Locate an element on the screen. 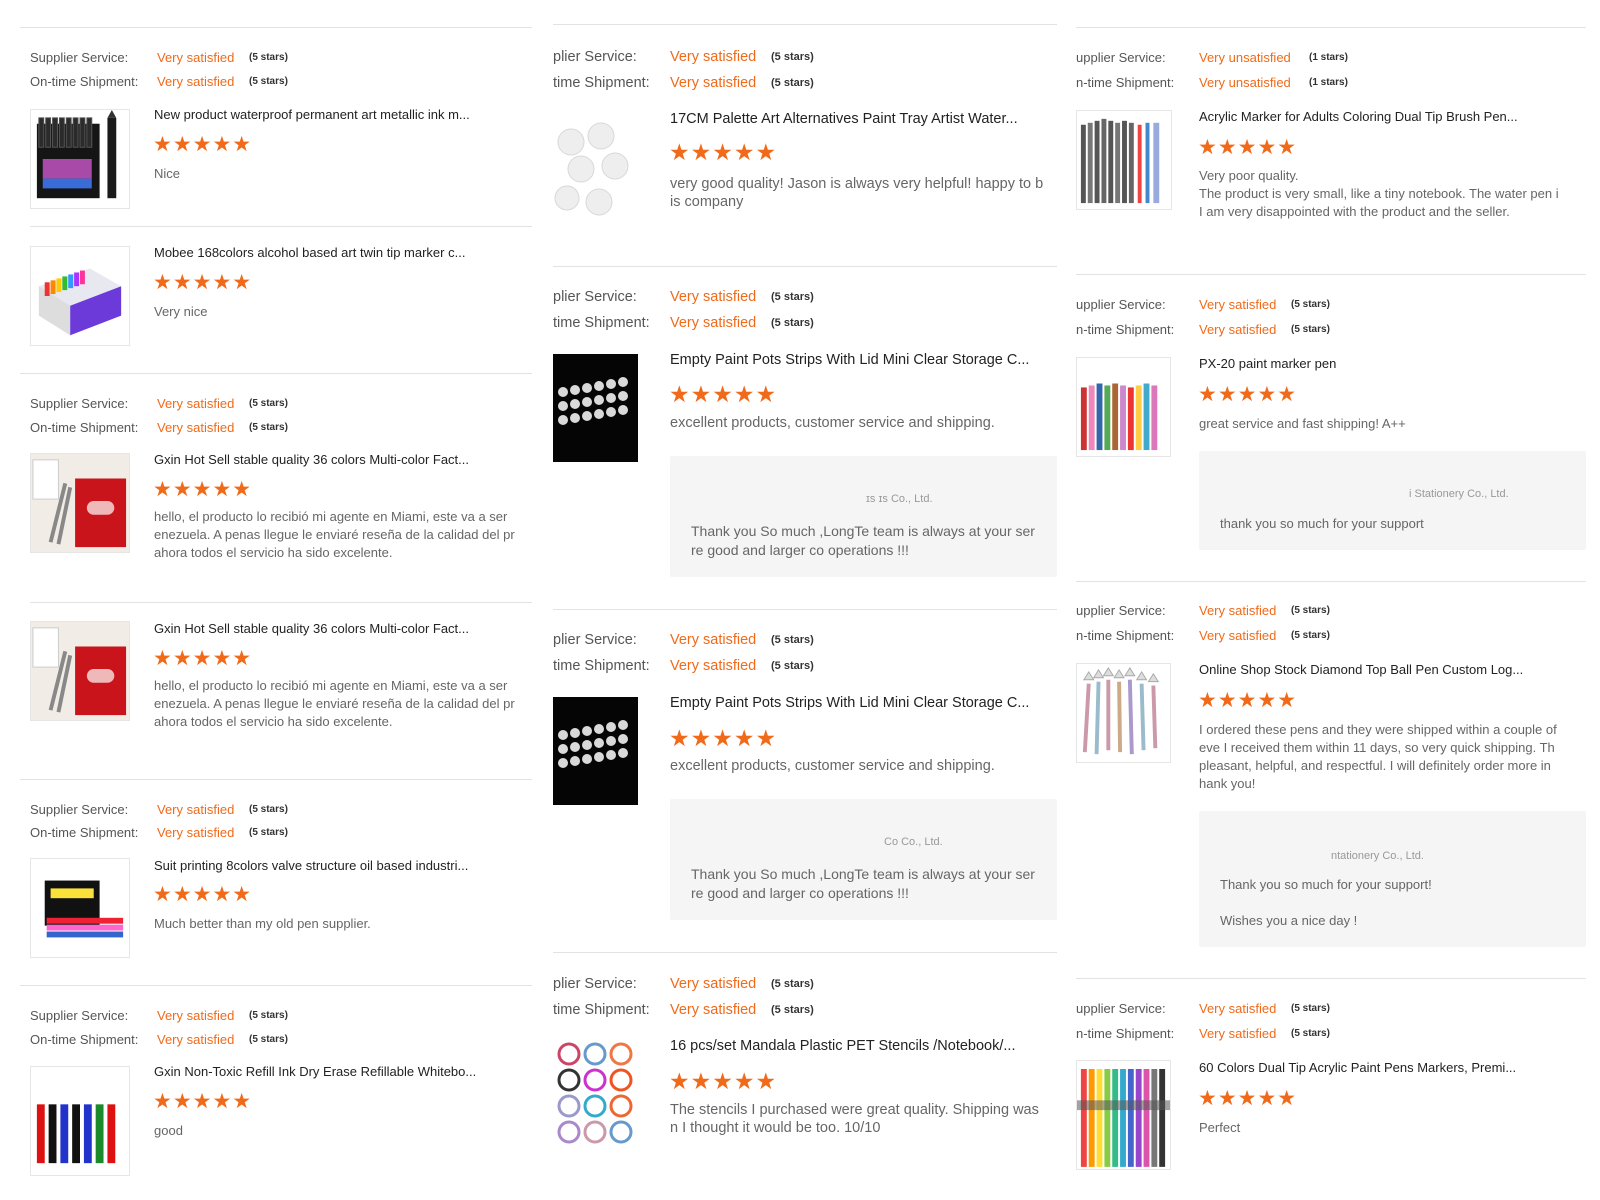 The width and height of the screenshot is (1600, 1200). reply-sender: i Stationery Co., Ltd. is located at coordinates (1459, 494).